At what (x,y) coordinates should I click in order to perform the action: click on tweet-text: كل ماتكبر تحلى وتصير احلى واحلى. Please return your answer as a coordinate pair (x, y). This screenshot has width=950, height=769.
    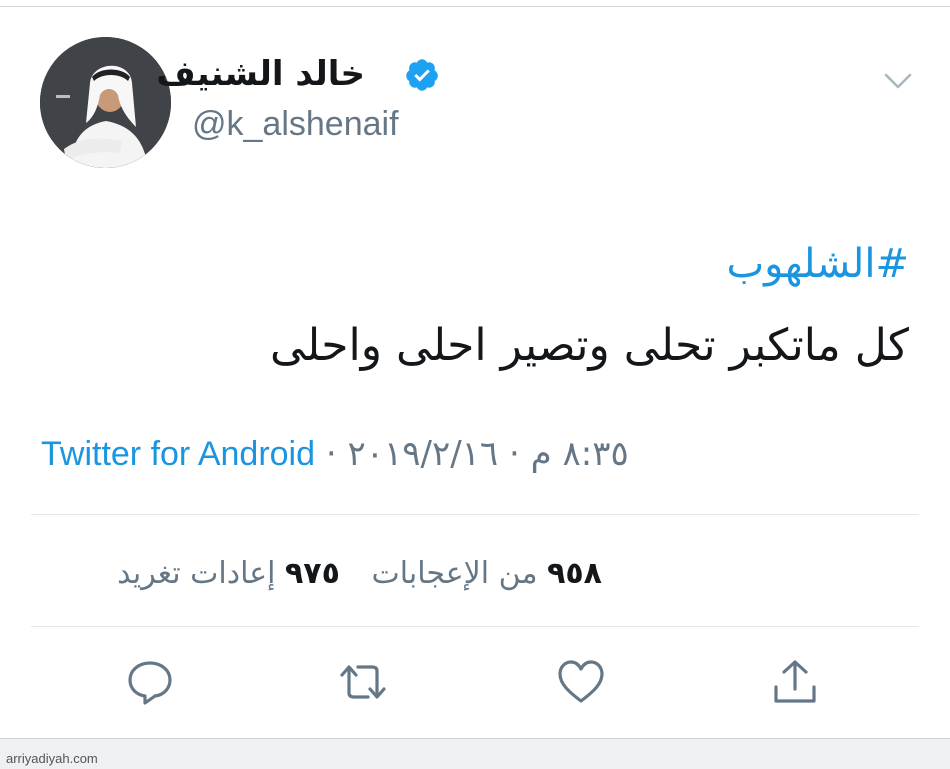
    Looking at the image, I should click on (589, 345).